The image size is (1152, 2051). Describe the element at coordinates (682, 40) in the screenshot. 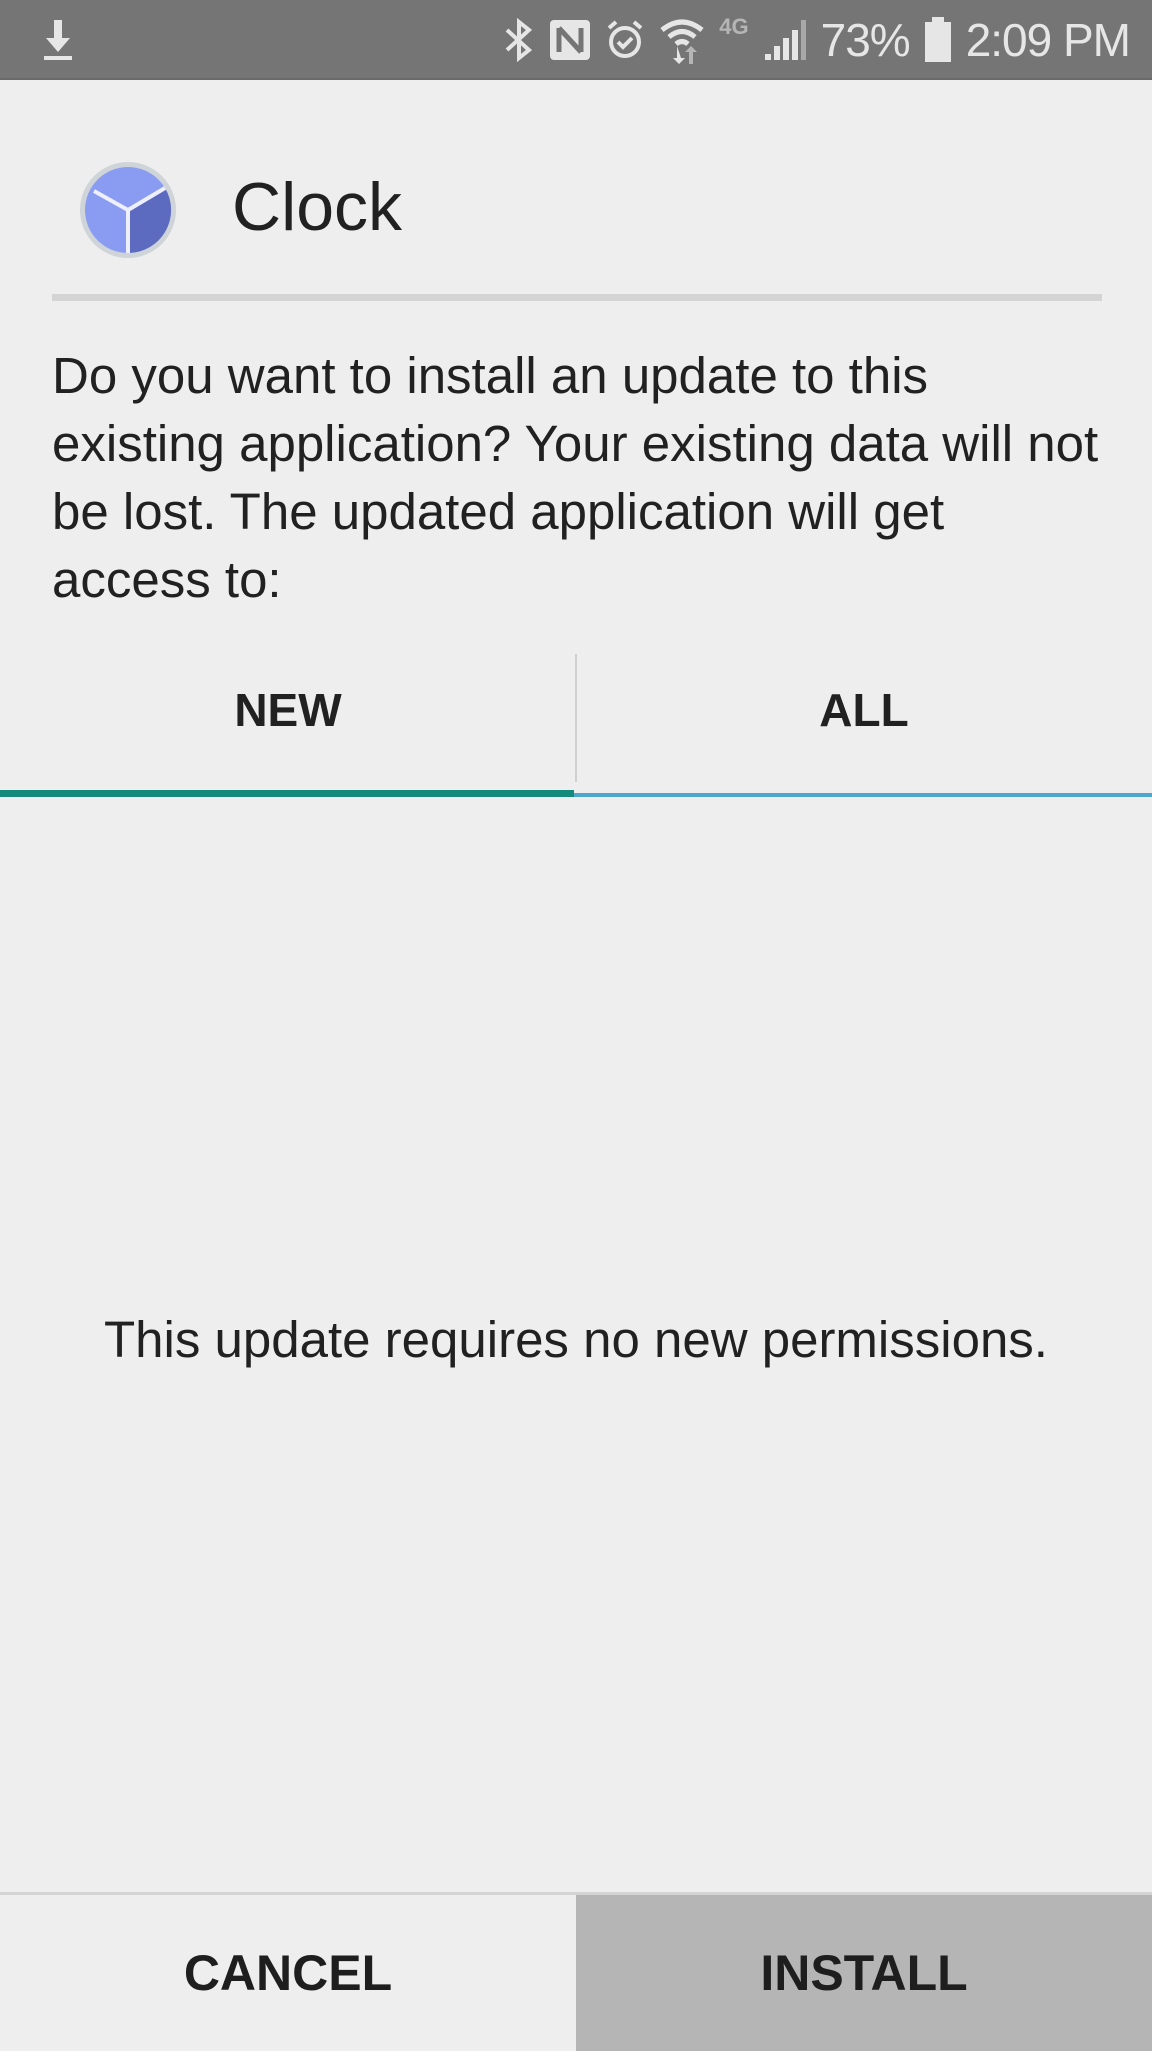

I see `wifi-icon` at that location.